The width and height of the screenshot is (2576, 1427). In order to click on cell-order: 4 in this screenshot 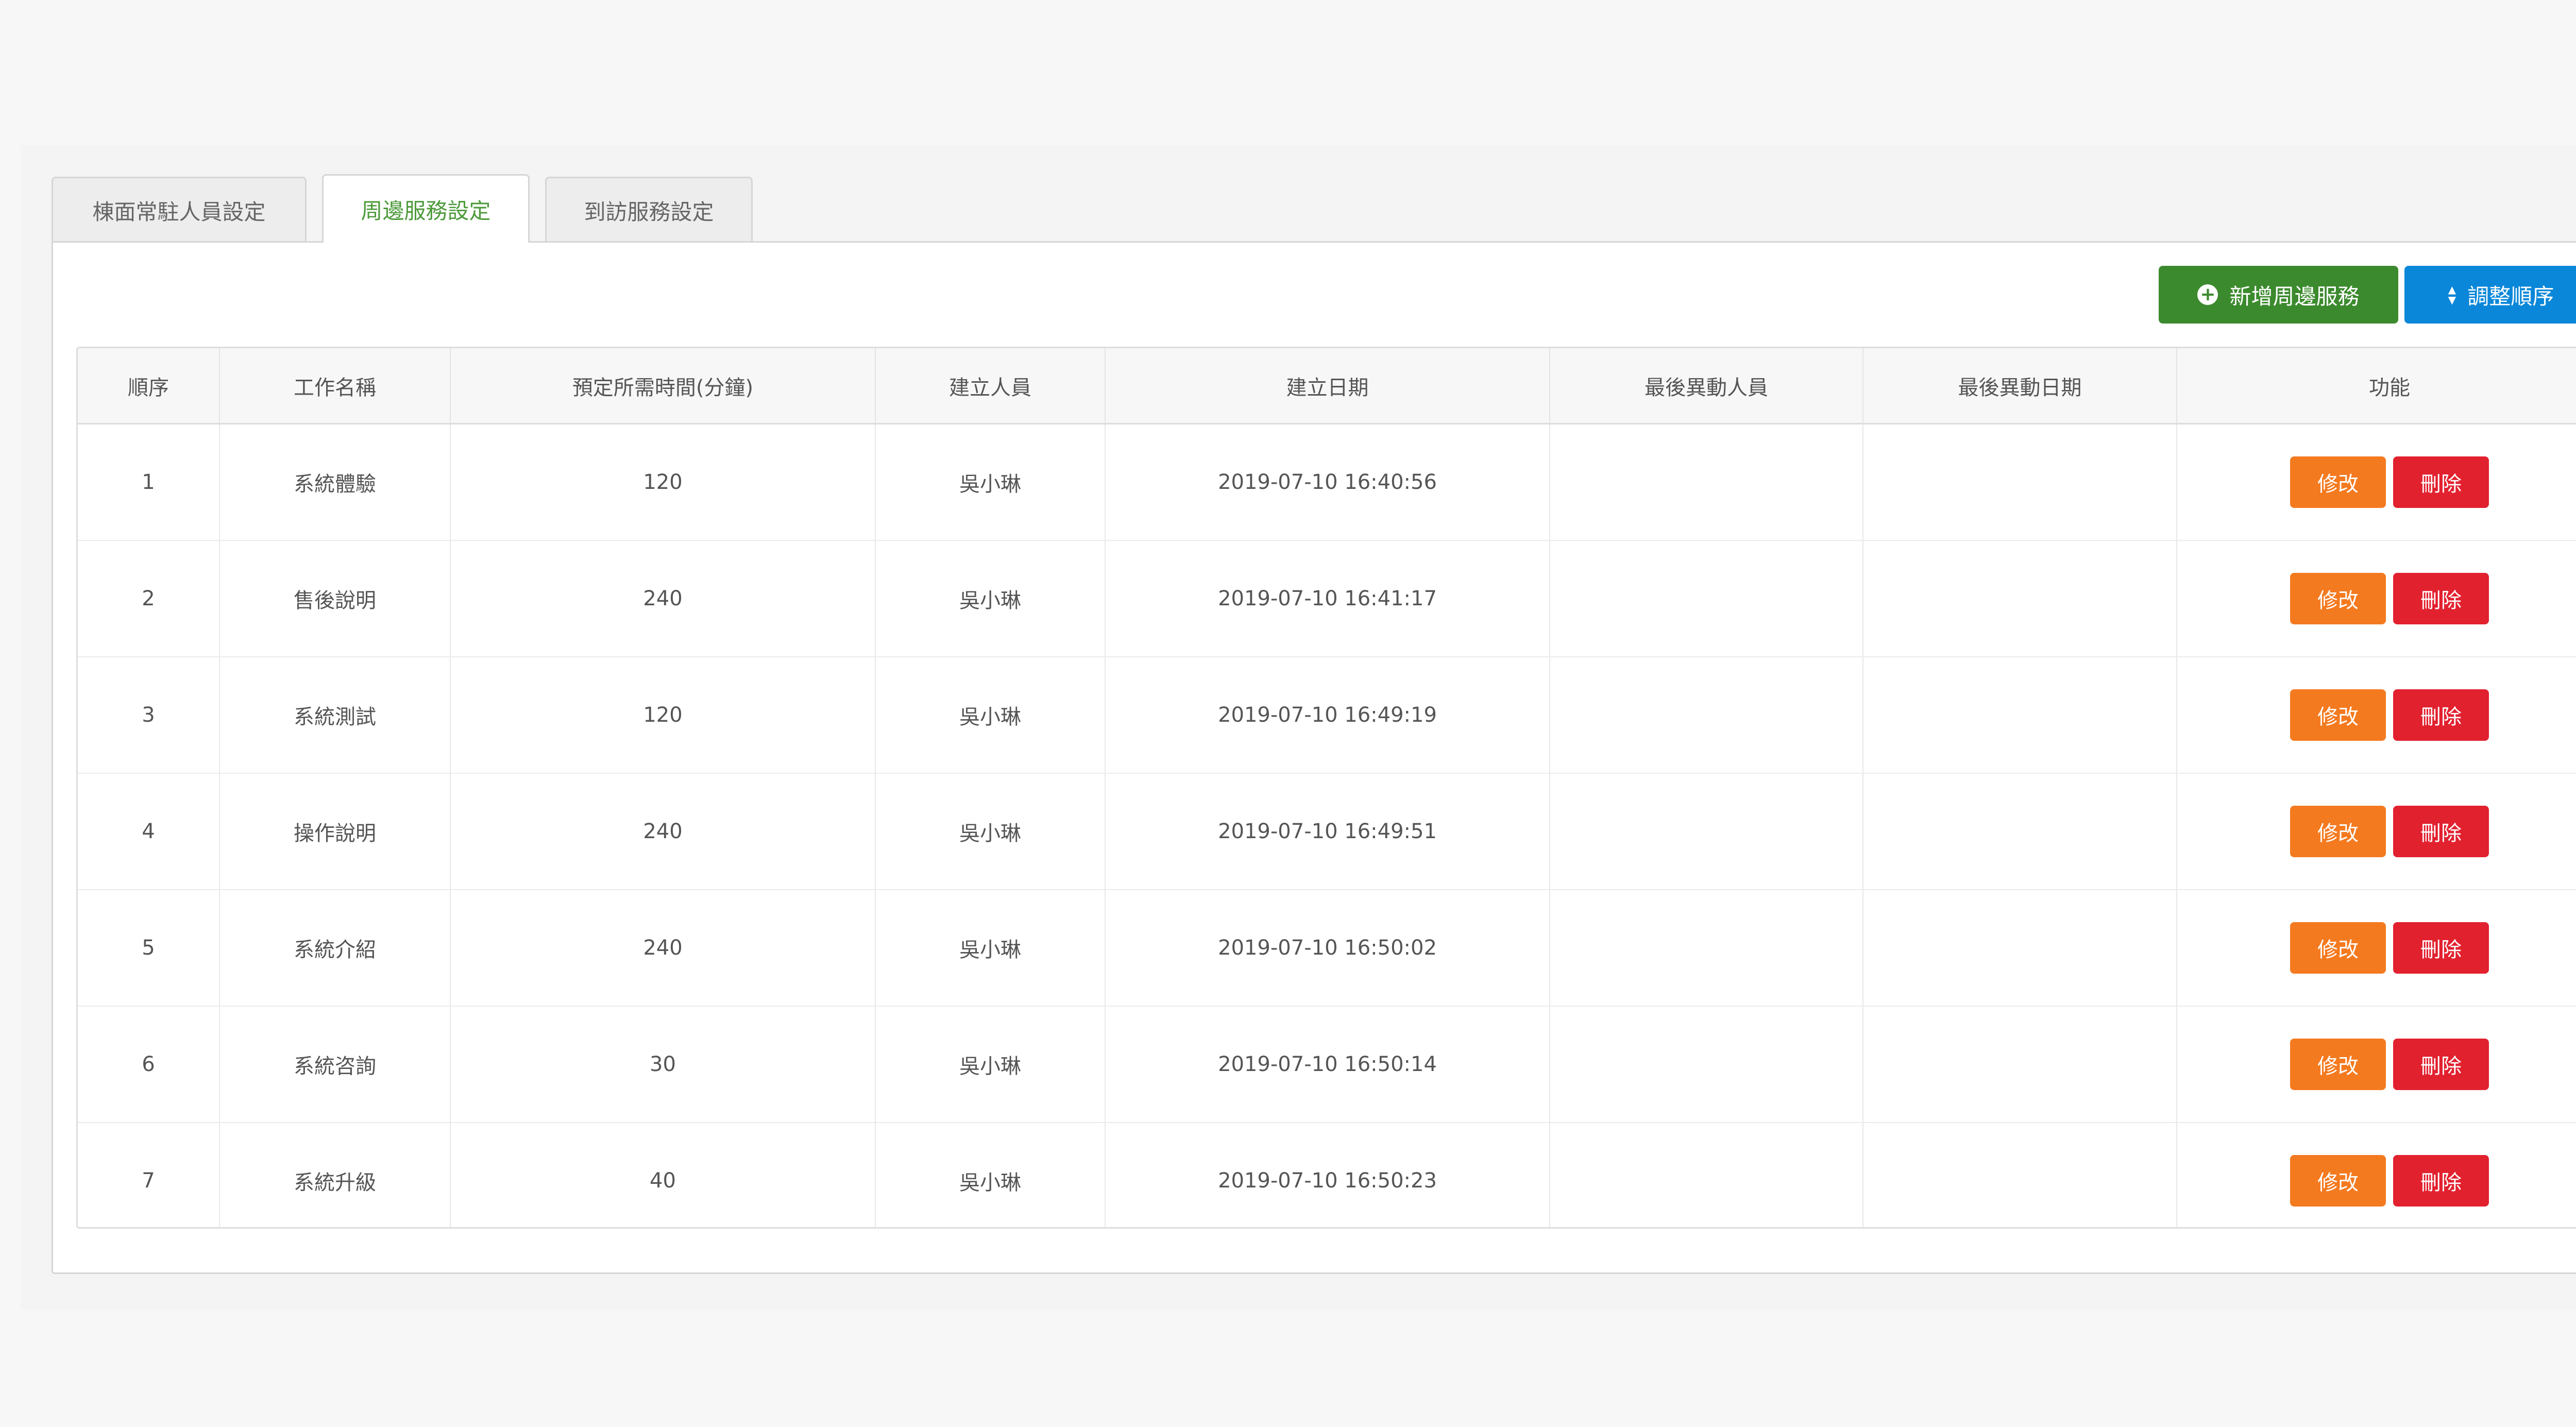, I will do `click(149, 831)`.